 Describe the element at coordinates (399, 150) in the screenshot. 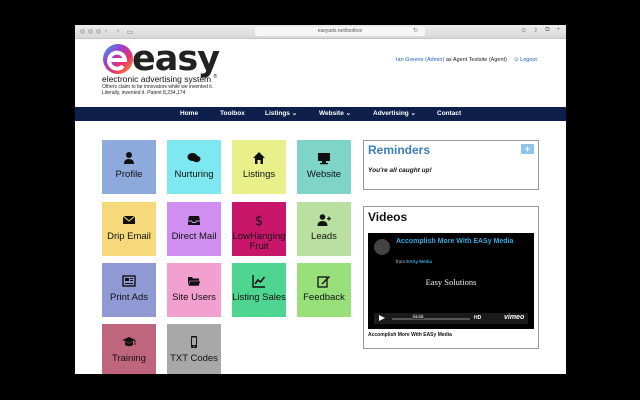

I see `reminders-title: Reminders` at that location.